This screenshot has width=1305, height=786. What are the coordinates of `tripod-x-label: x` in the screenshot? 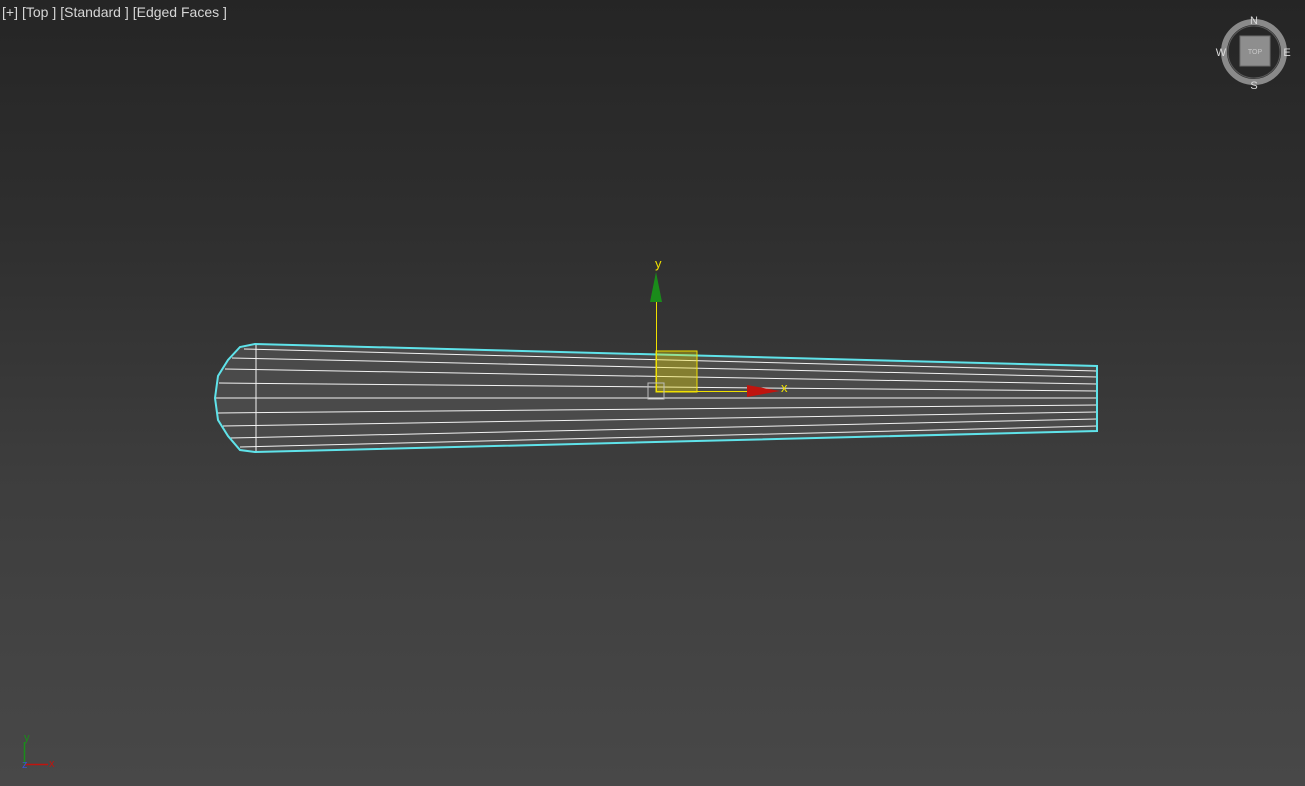 It's located at (52, 764).